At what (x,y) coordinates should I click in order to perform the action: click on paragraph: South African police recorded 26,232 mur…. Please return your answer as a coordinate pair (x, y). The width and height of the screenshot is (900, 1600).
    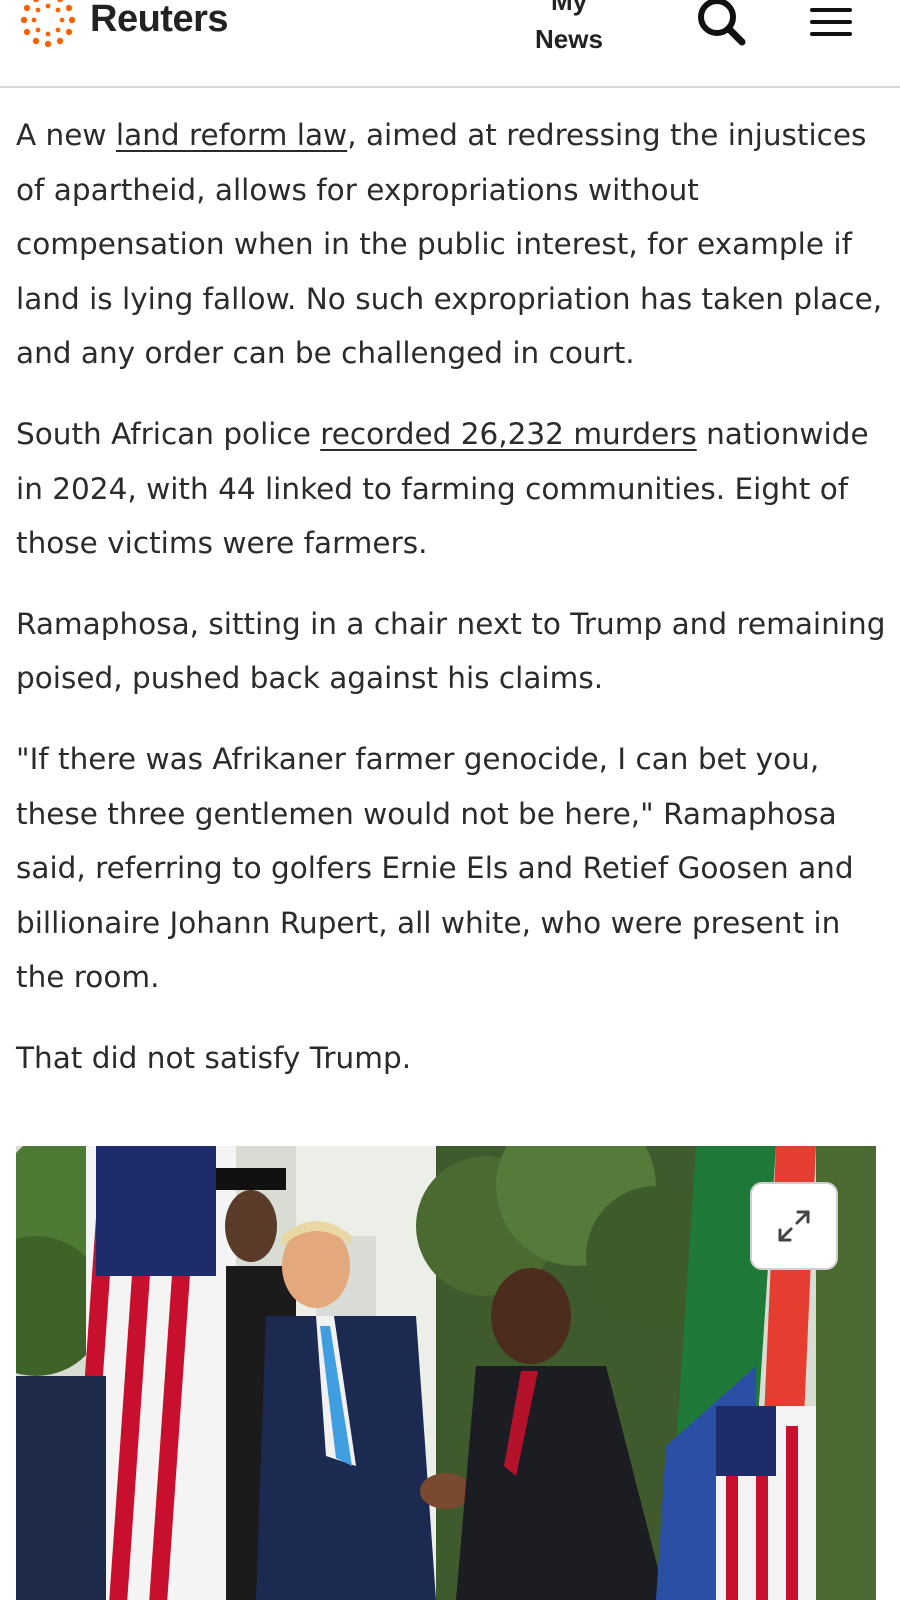
    Looking at the image, I should click on (451, 489).